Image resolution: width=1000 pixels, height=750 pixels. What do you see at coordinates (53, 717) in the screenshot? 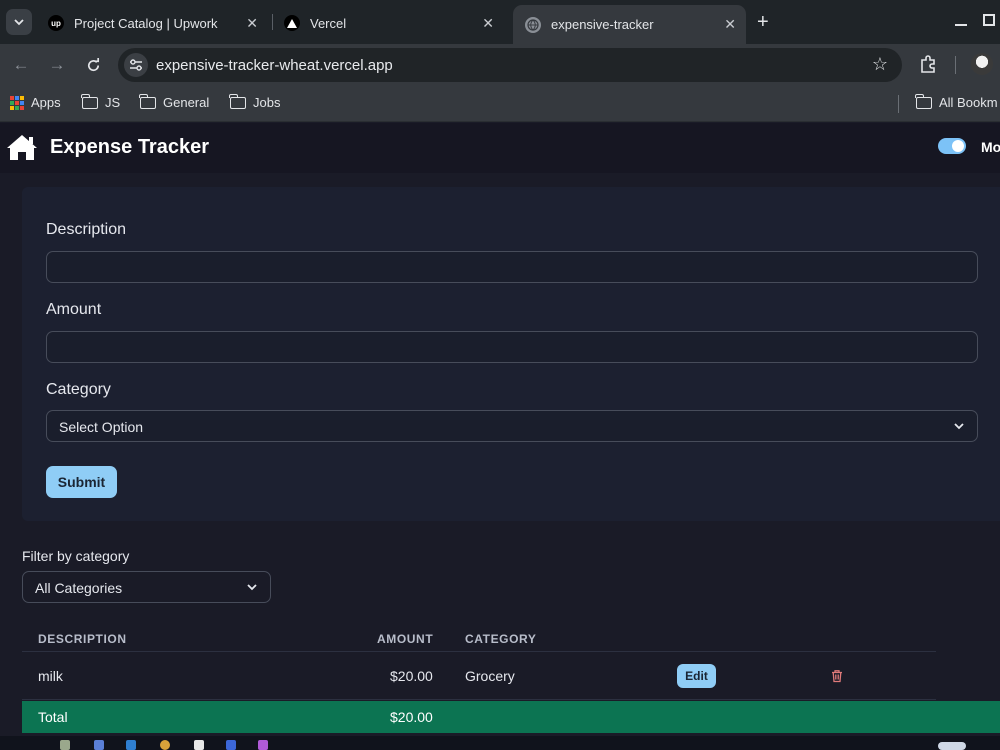
I see `total-label: Total` at bounding box center [53, 717].